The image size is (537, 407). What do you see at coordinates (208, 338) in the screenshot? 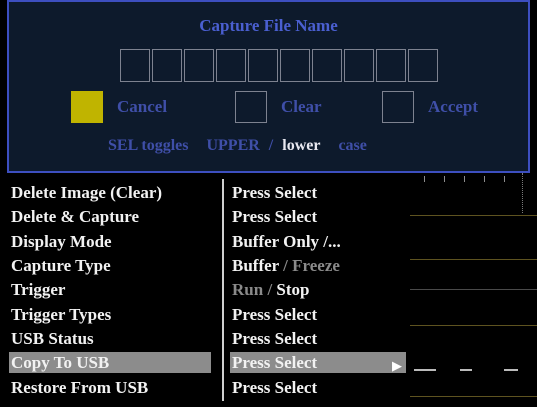
I see `menu-item-usb-status: USB Status Press Select` at bounding box center [208, 338].